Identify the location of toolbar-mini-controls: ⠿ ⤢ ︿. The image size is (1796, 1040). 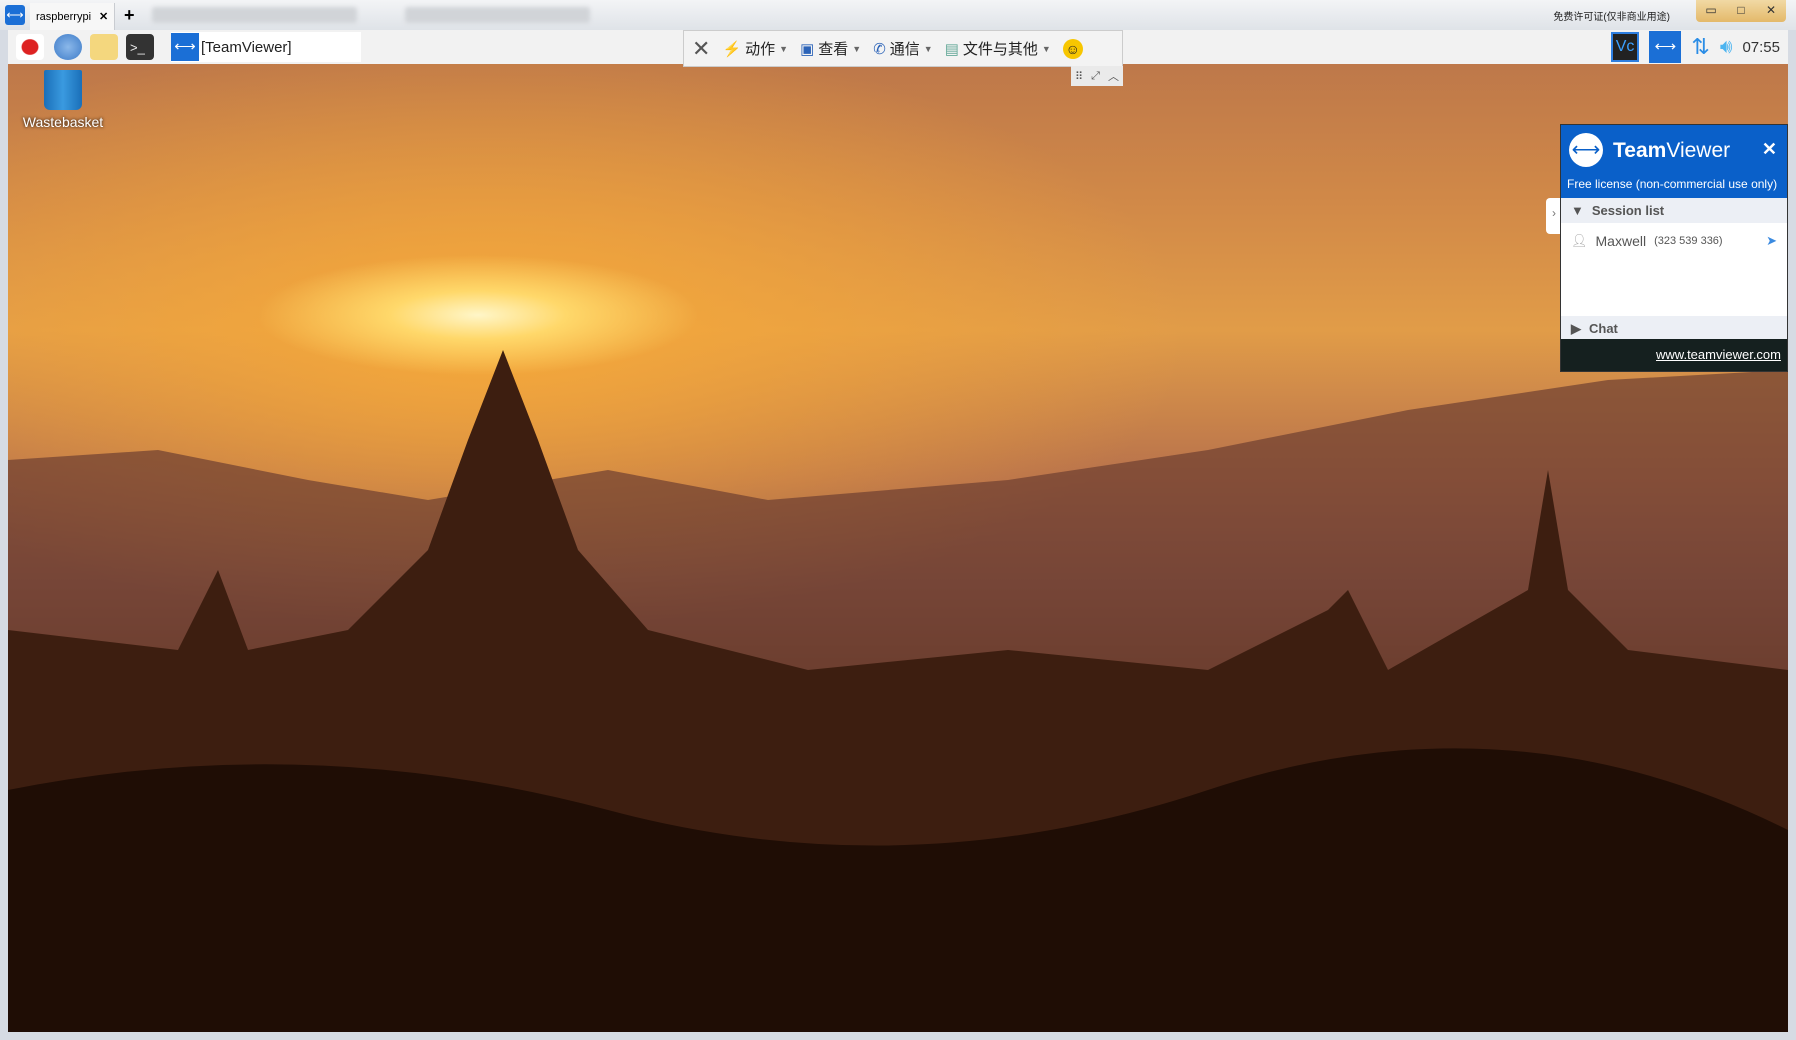
(1097, 76).